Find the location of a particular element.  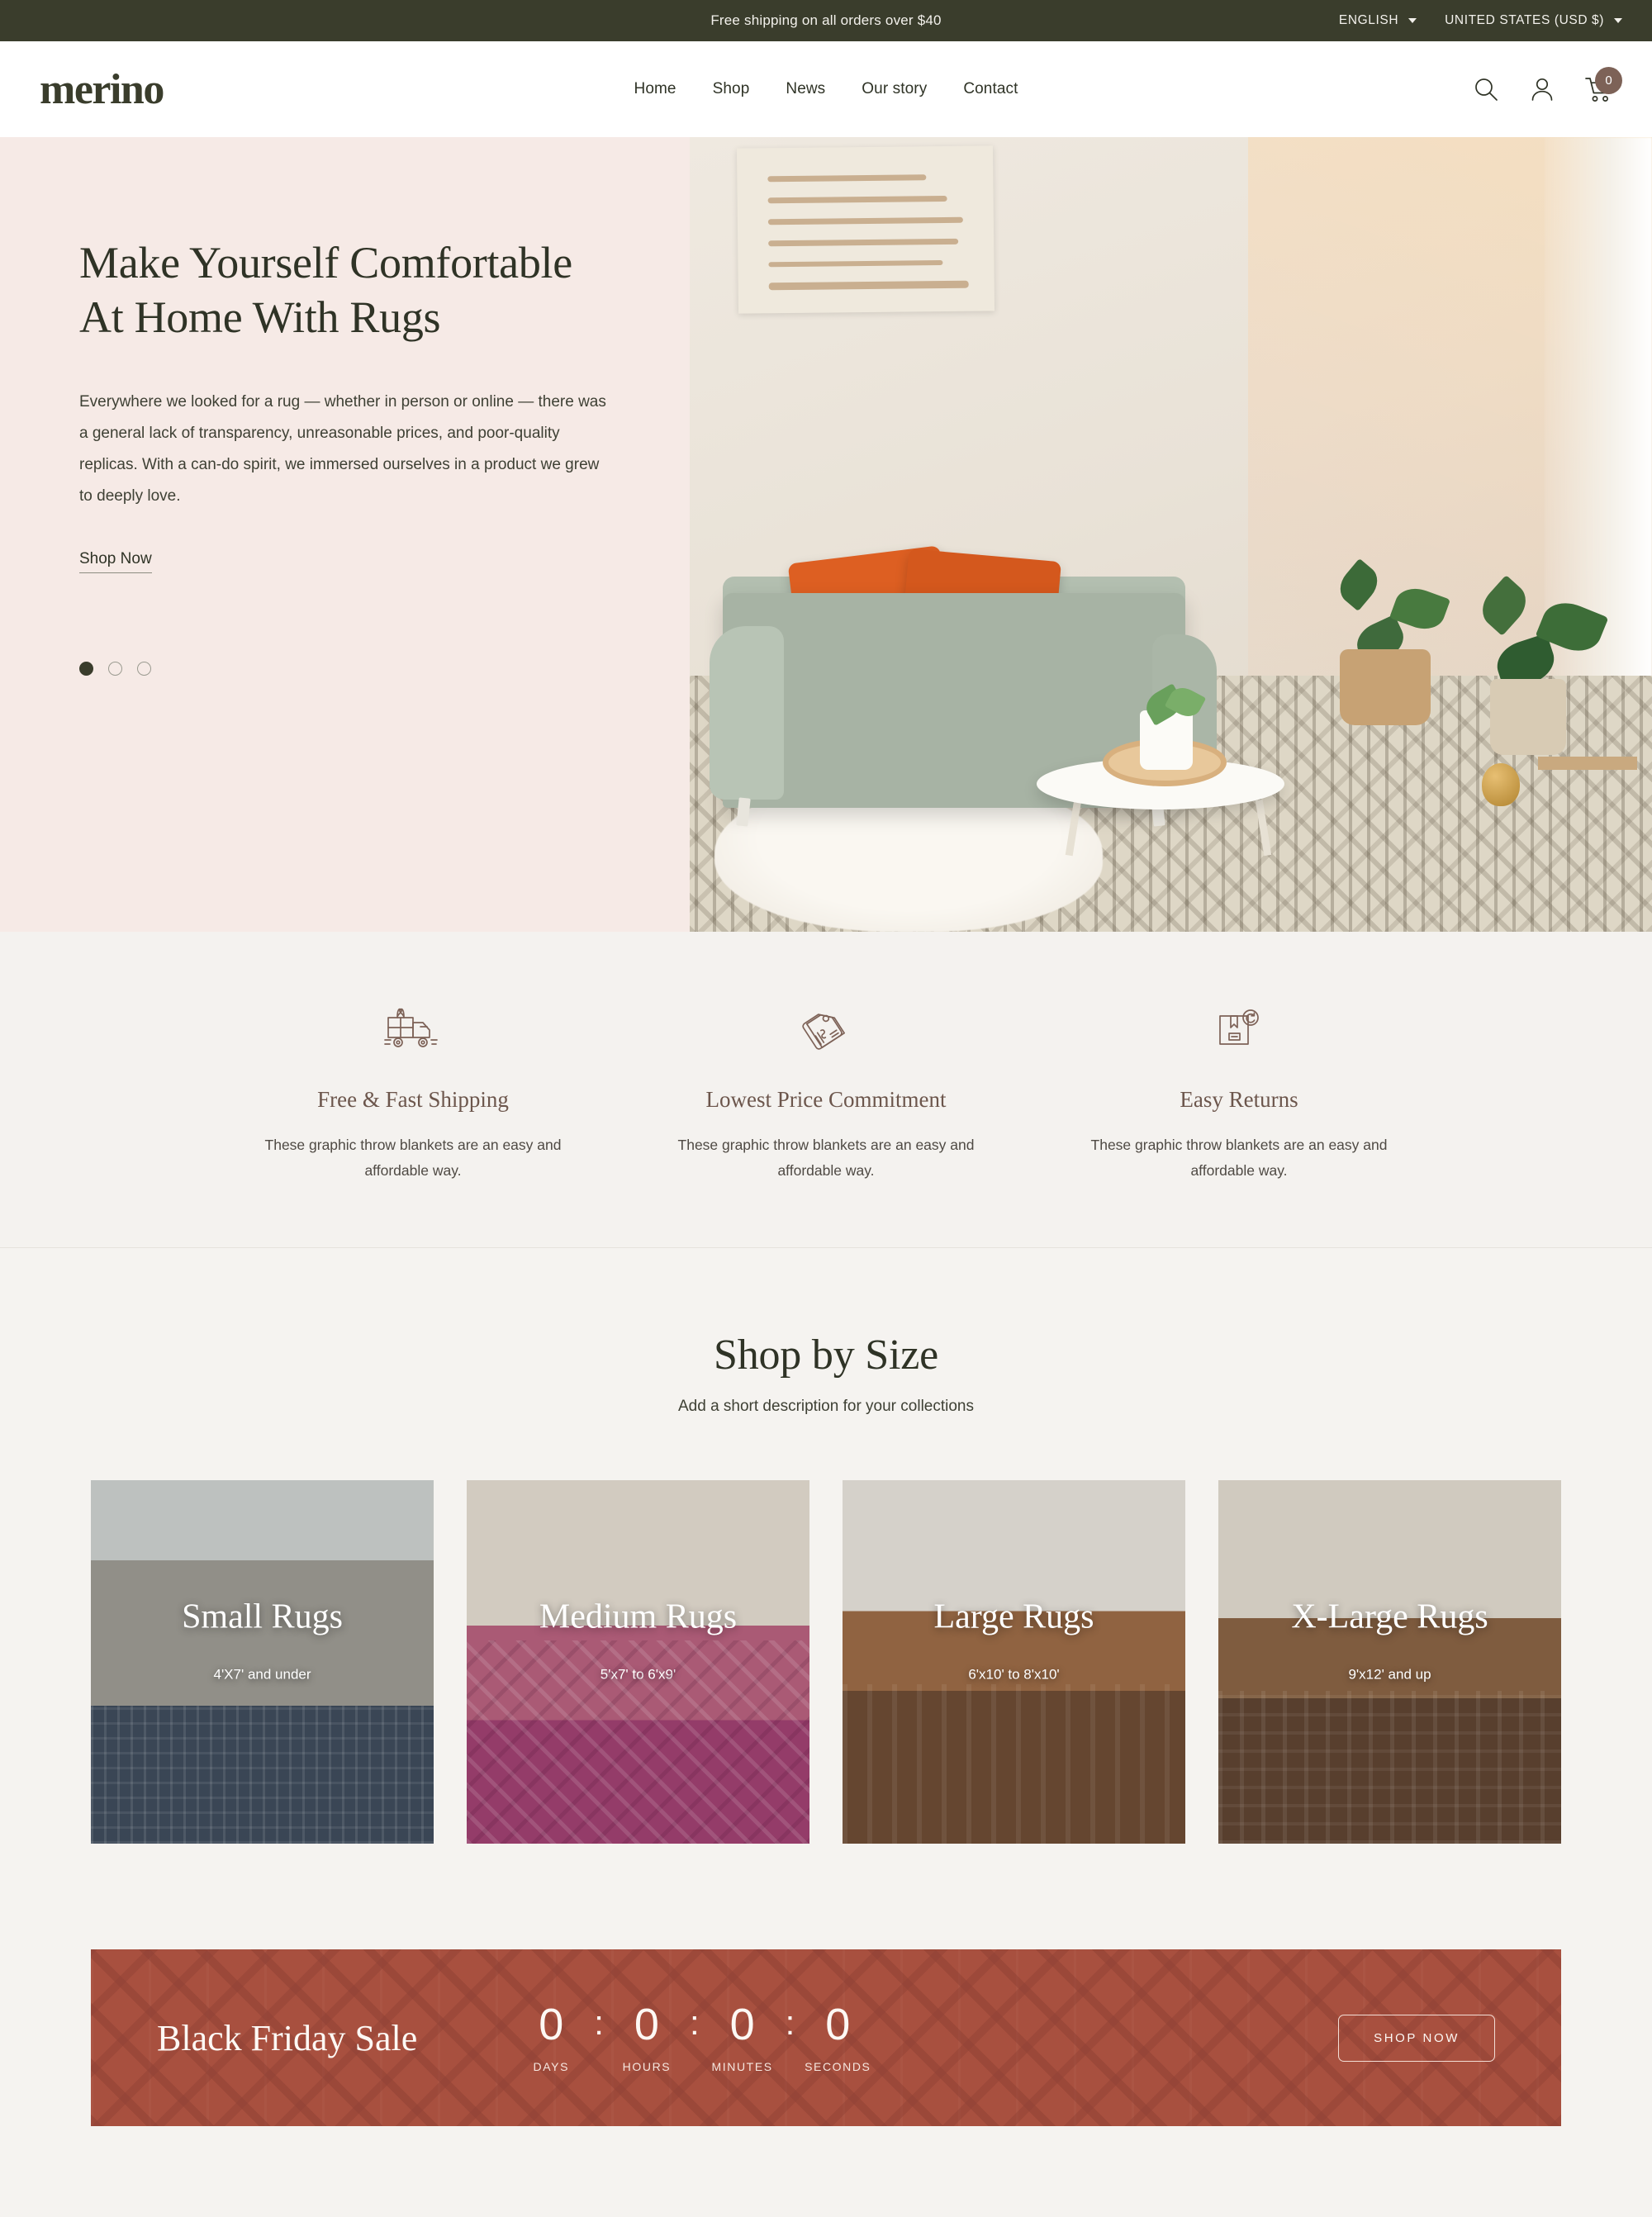

promo-shop-now-button: SHOP NOW is located at coordinates (1416, 2038).